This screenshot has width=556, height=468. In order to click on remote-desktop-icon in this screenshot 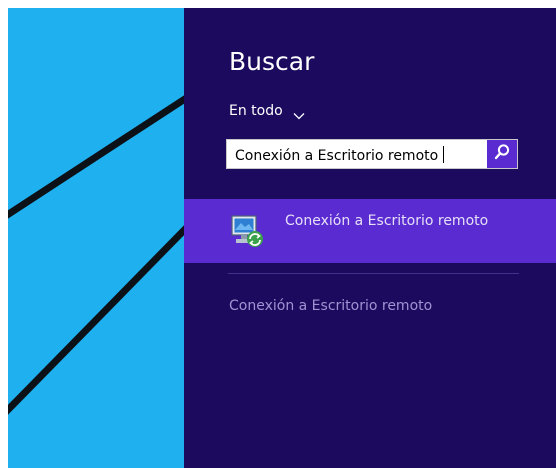, I will do `click(248, 231)`.